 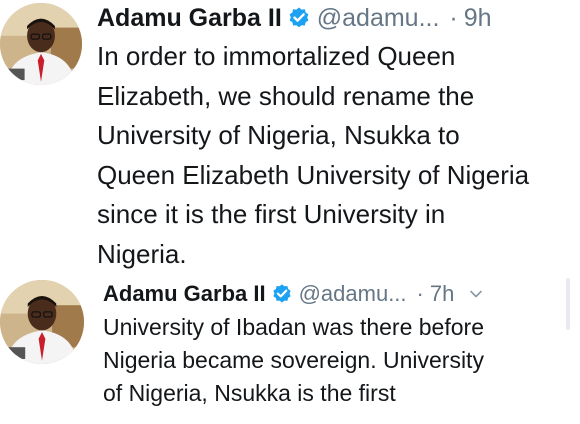 What do you see at coordinates (478, 18) in the screenshot?
I see `tweet-timestamp: 9h` at bounding box center [478, 18].